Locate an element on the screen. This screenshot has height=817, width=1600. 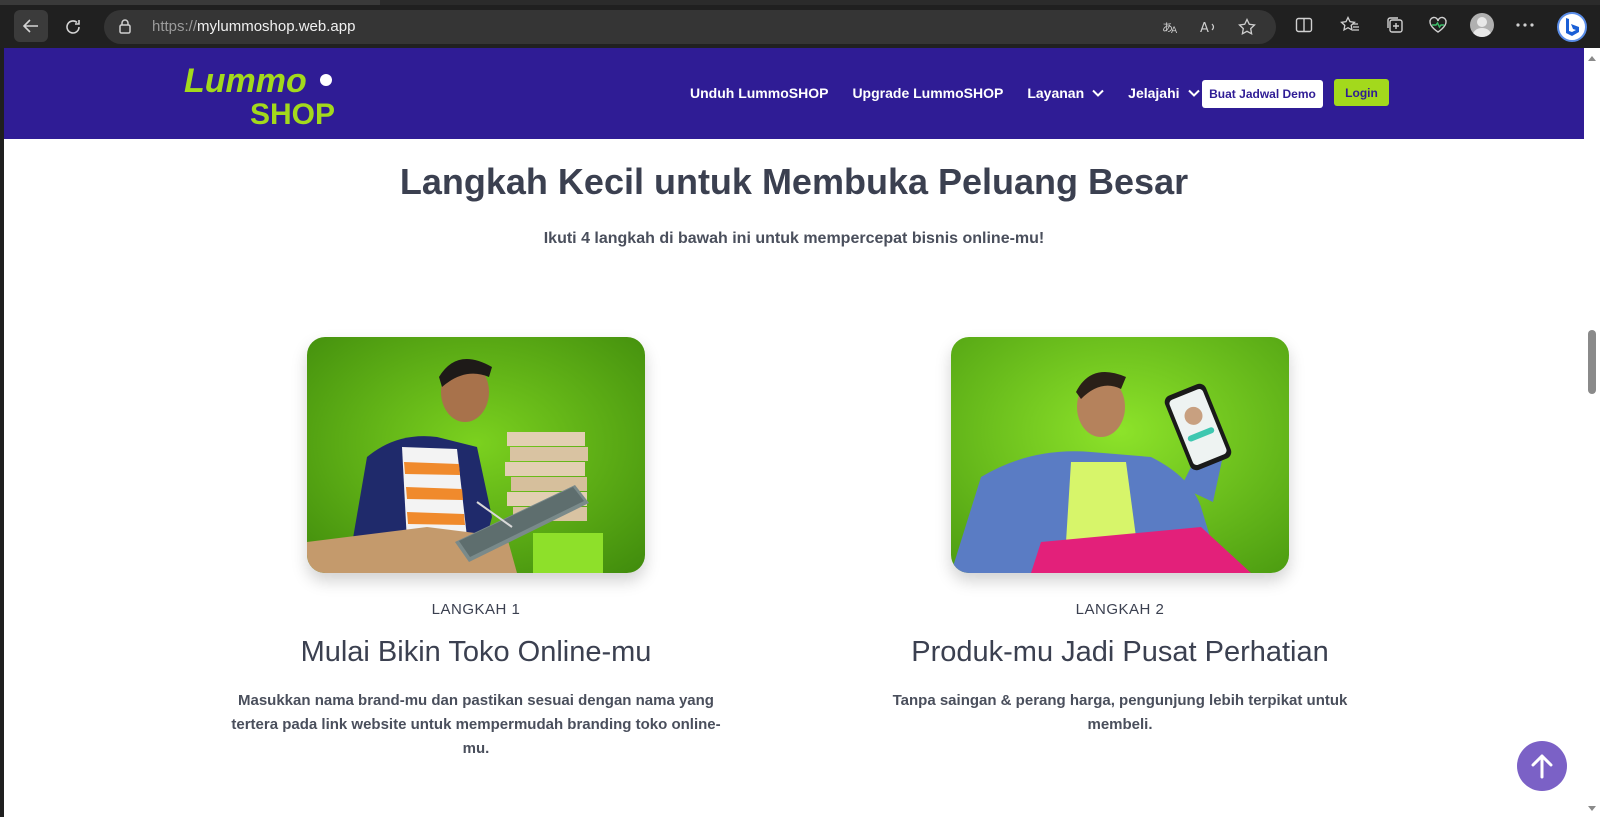
reload-button is located at coordinates (73, 27).